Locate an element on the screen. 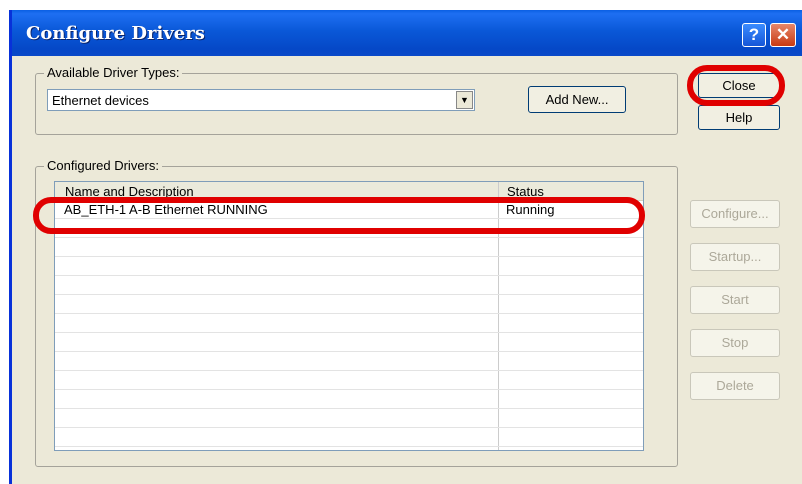 The image size is (802, 484). start-button: Start is located at coordinates (735, 300).